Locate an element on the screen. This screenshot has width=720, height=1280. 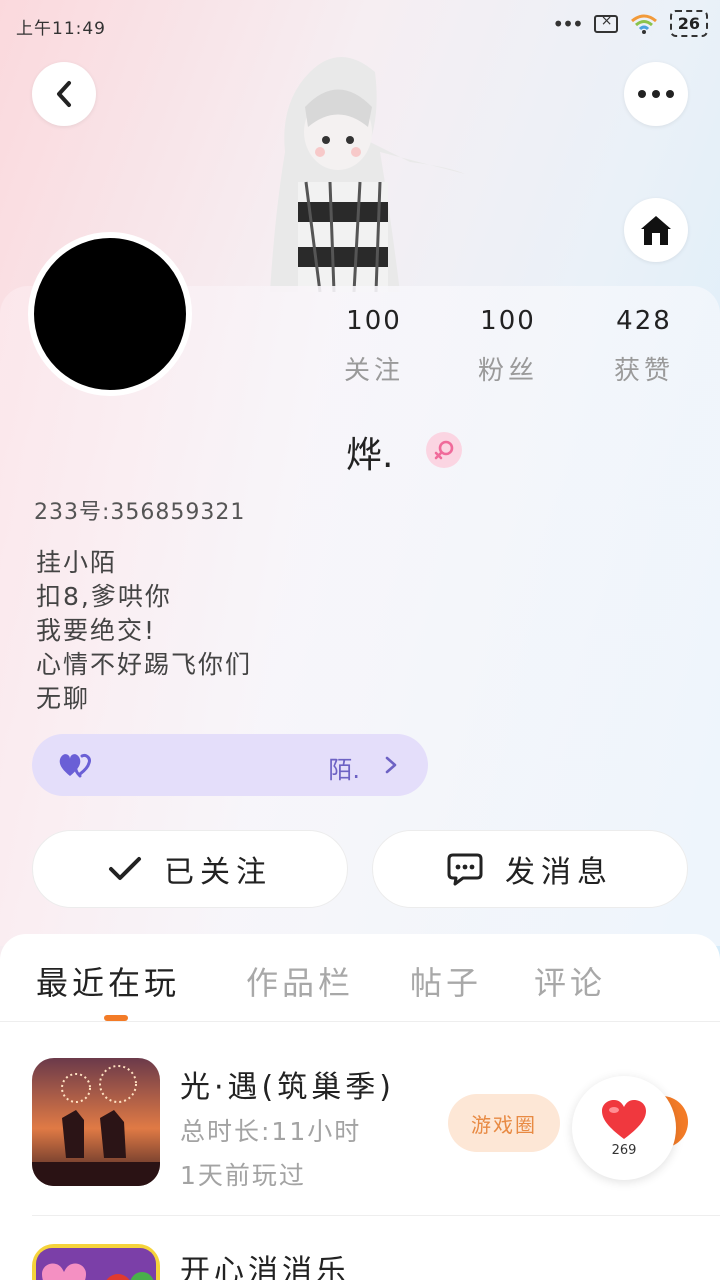
chevron-right-icon is located at coordinates (391, 765).